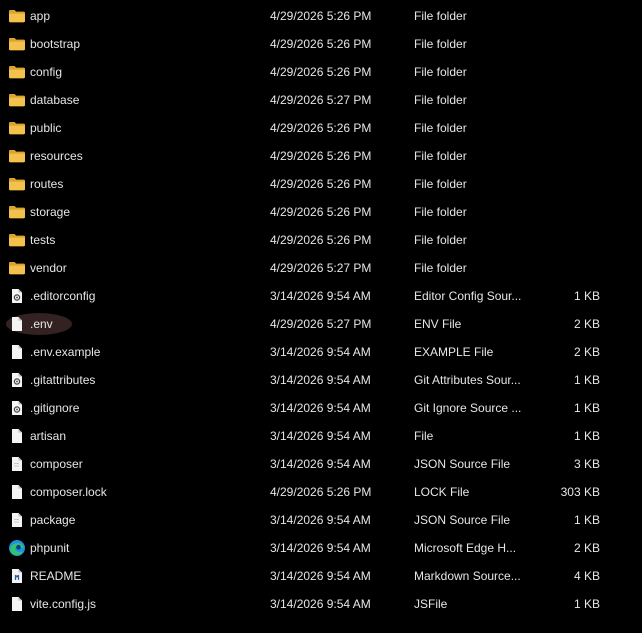 This screenshot has height=633, width=642. I want to click on file-row: tests 4/29/2026 5:26 PM File folder, so click(321, 240).